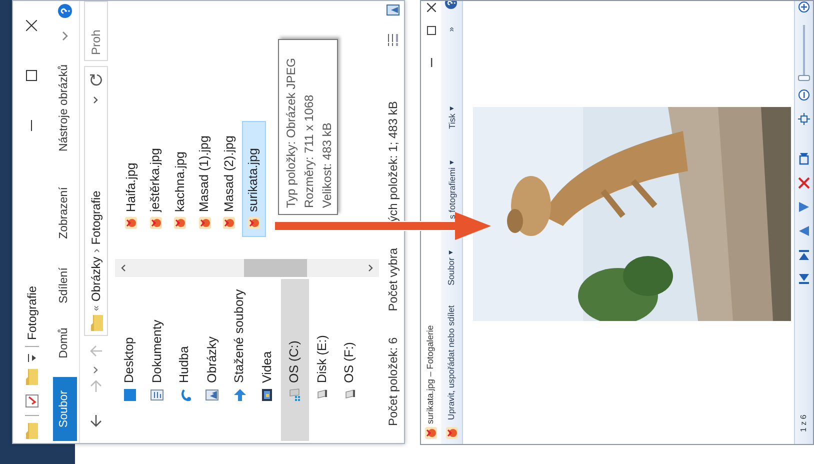 This screenshot has height=464, width=814. Describe the element at coordinates (240, 360) in the screenshot. I see `nav-item: Stažené soubory` at that location.